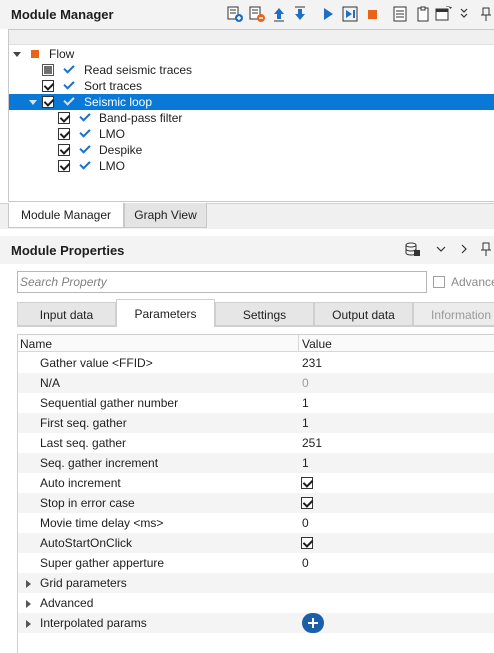  What do you see at coordinates (63, 282) in the screenshot?
I see `search-placeholder: Search Property` at bounding box center [63, 282].